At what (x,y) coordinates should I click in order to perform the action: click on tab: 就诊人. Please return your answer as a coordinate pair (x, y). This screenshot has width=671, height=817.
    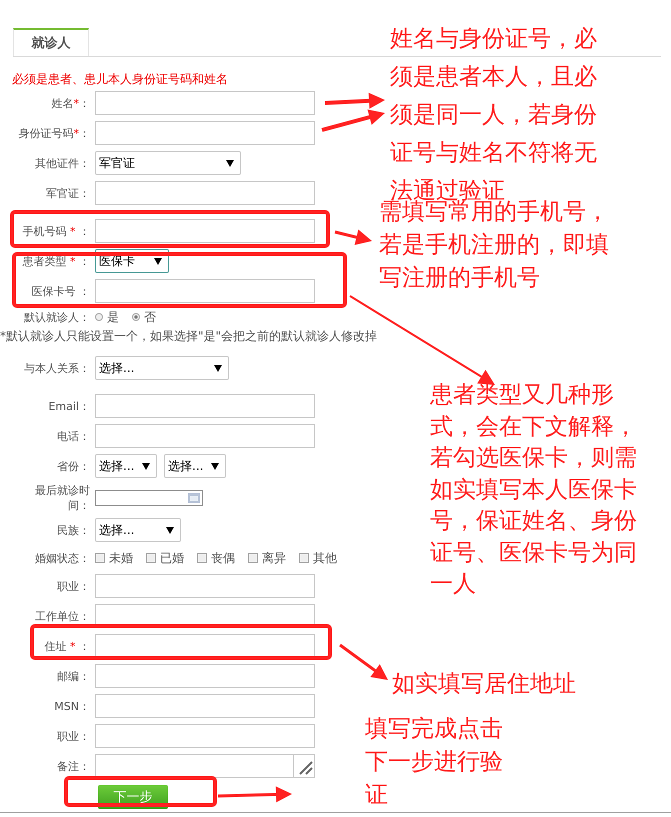
    Looking at the image, I should click on (51, 42).